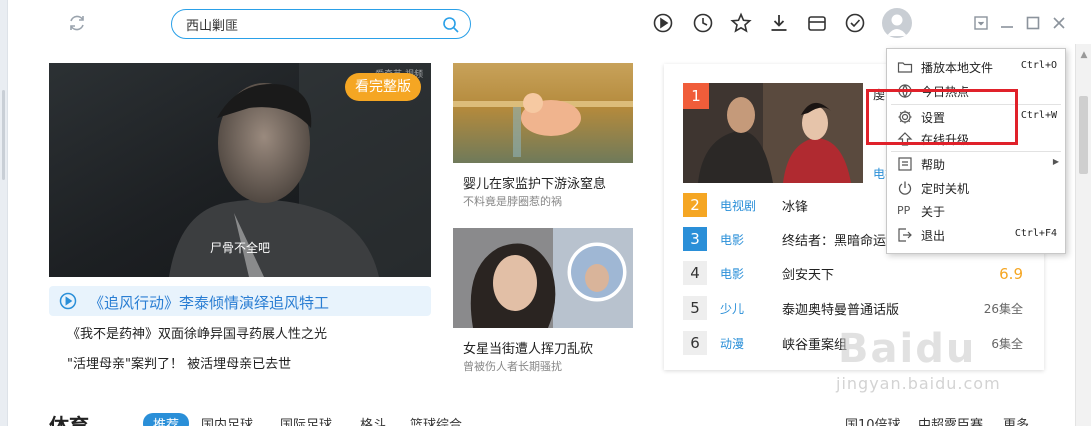 The width and height of the screenshot is (1091, 426). Describe the element at coordinates (512, 366) in the screenshot. I see `thumb-subcaption: 曾被伤人者长期骚扰` at that location.